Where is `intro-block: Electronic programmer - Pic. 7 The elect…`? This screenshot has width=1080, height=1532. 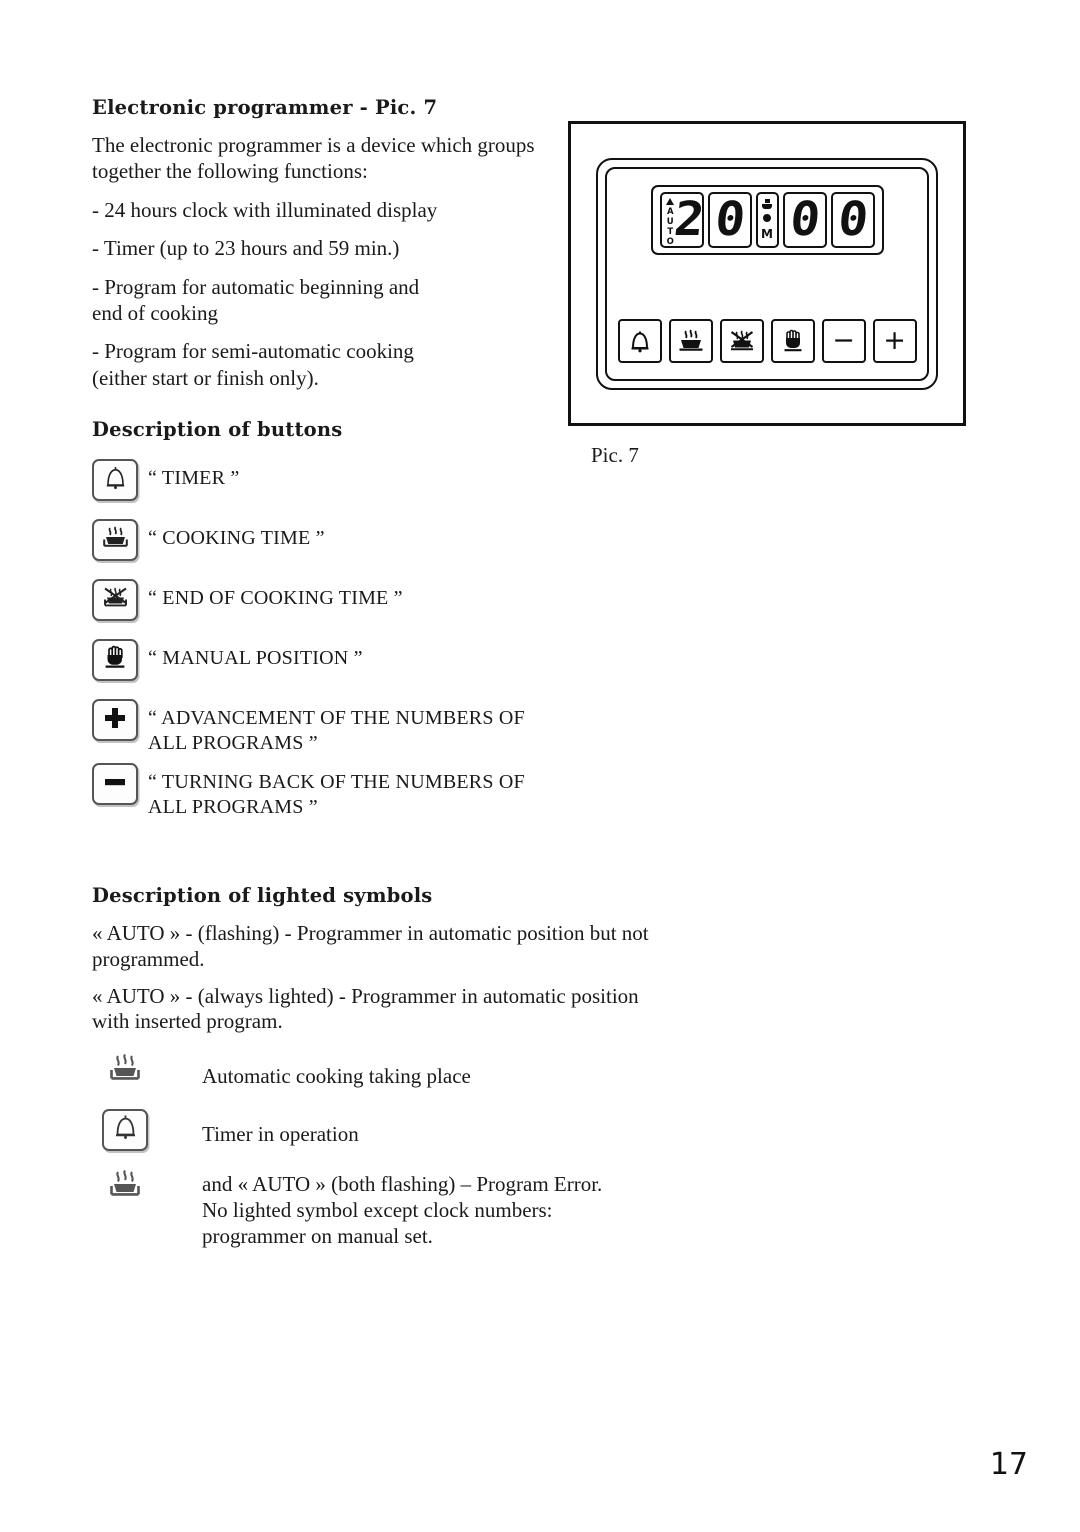 intro-block: Electronic programmer - Pic. 7 The elect… is located at coordinates (327, 249).